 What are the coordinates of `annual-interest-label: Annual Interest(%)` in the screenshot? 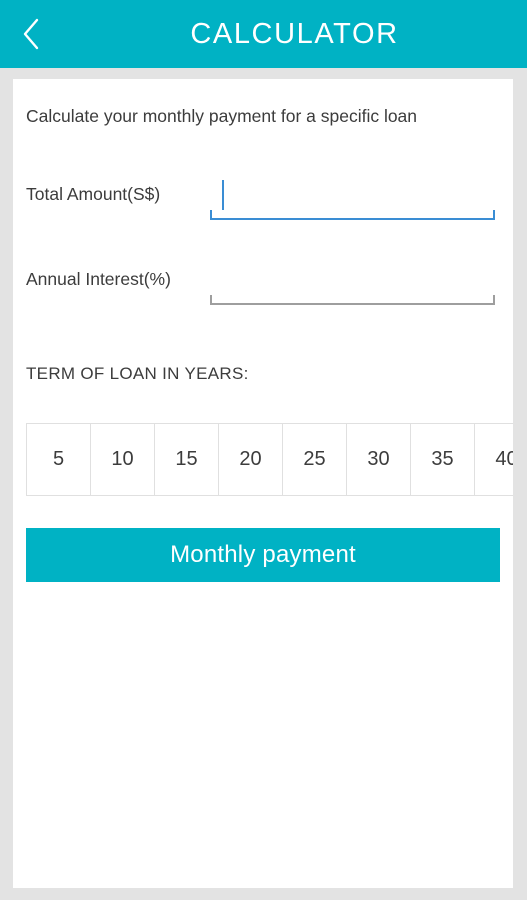 It's located at (98, 279).